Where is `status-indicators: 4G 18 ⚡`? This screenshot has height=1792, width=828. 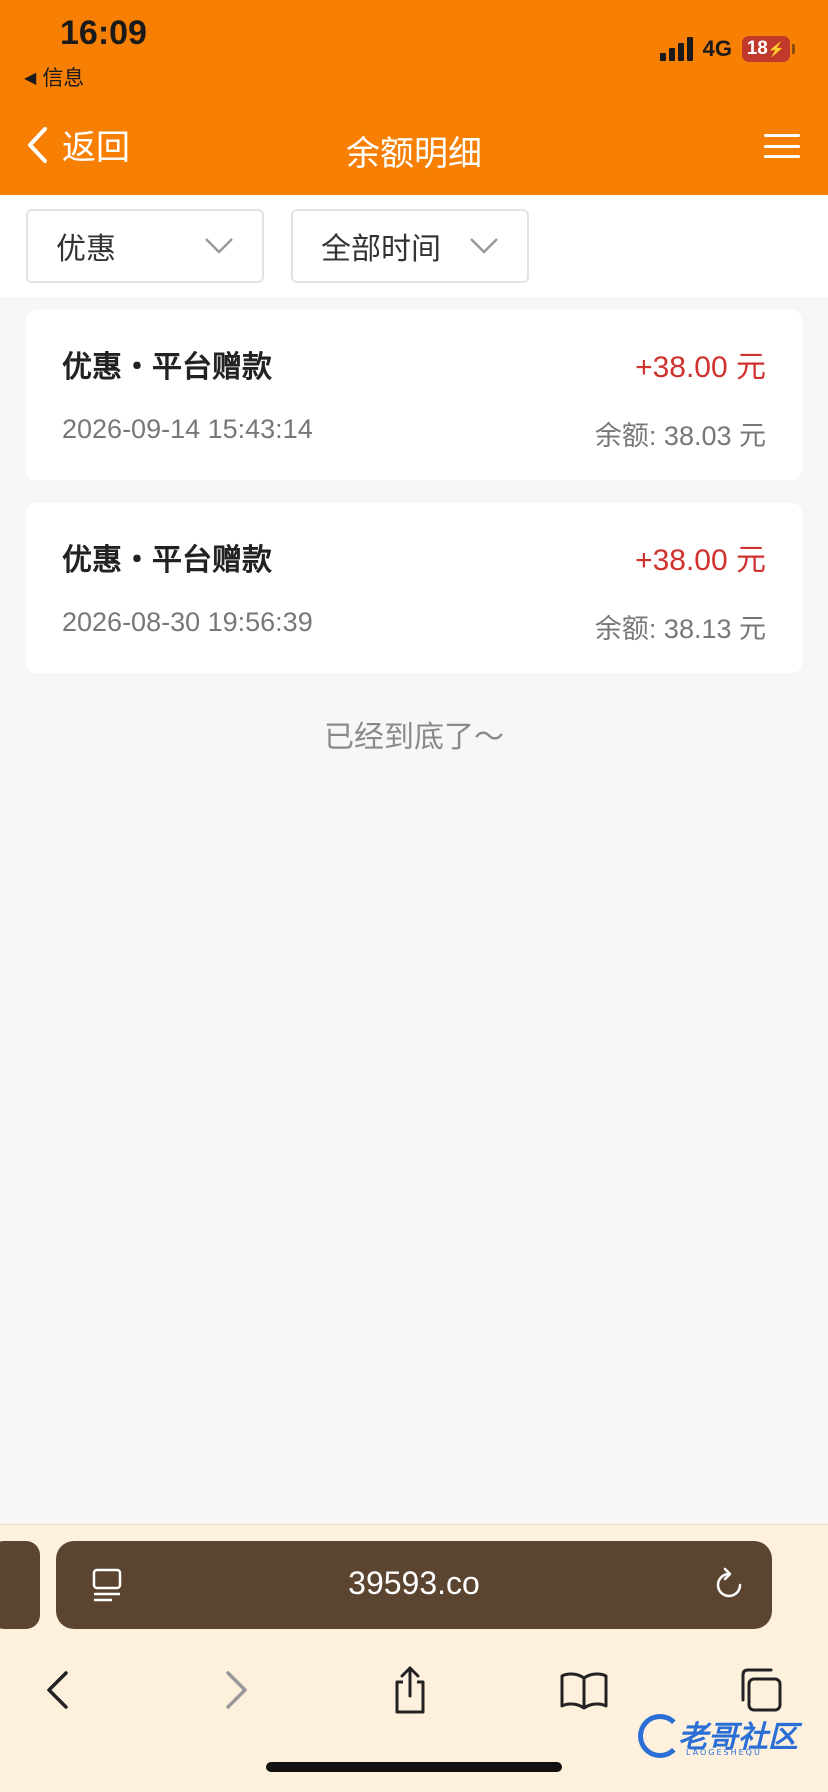 status-indicators: 4G 18 ⚡ is located at coordinates (727, 49).